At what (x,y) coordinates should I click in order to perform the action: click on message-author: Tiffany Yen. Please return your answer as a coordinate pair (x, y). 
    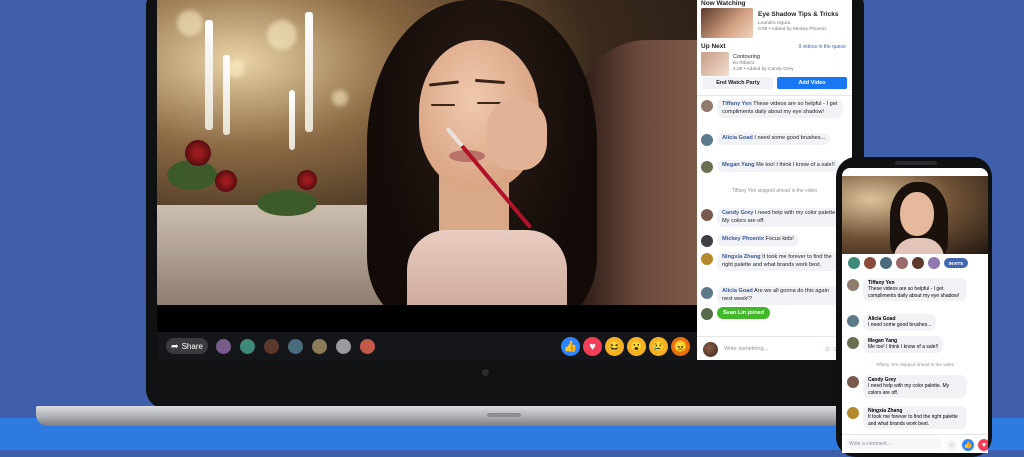
    Looking at the image, I should click on (737, 104).